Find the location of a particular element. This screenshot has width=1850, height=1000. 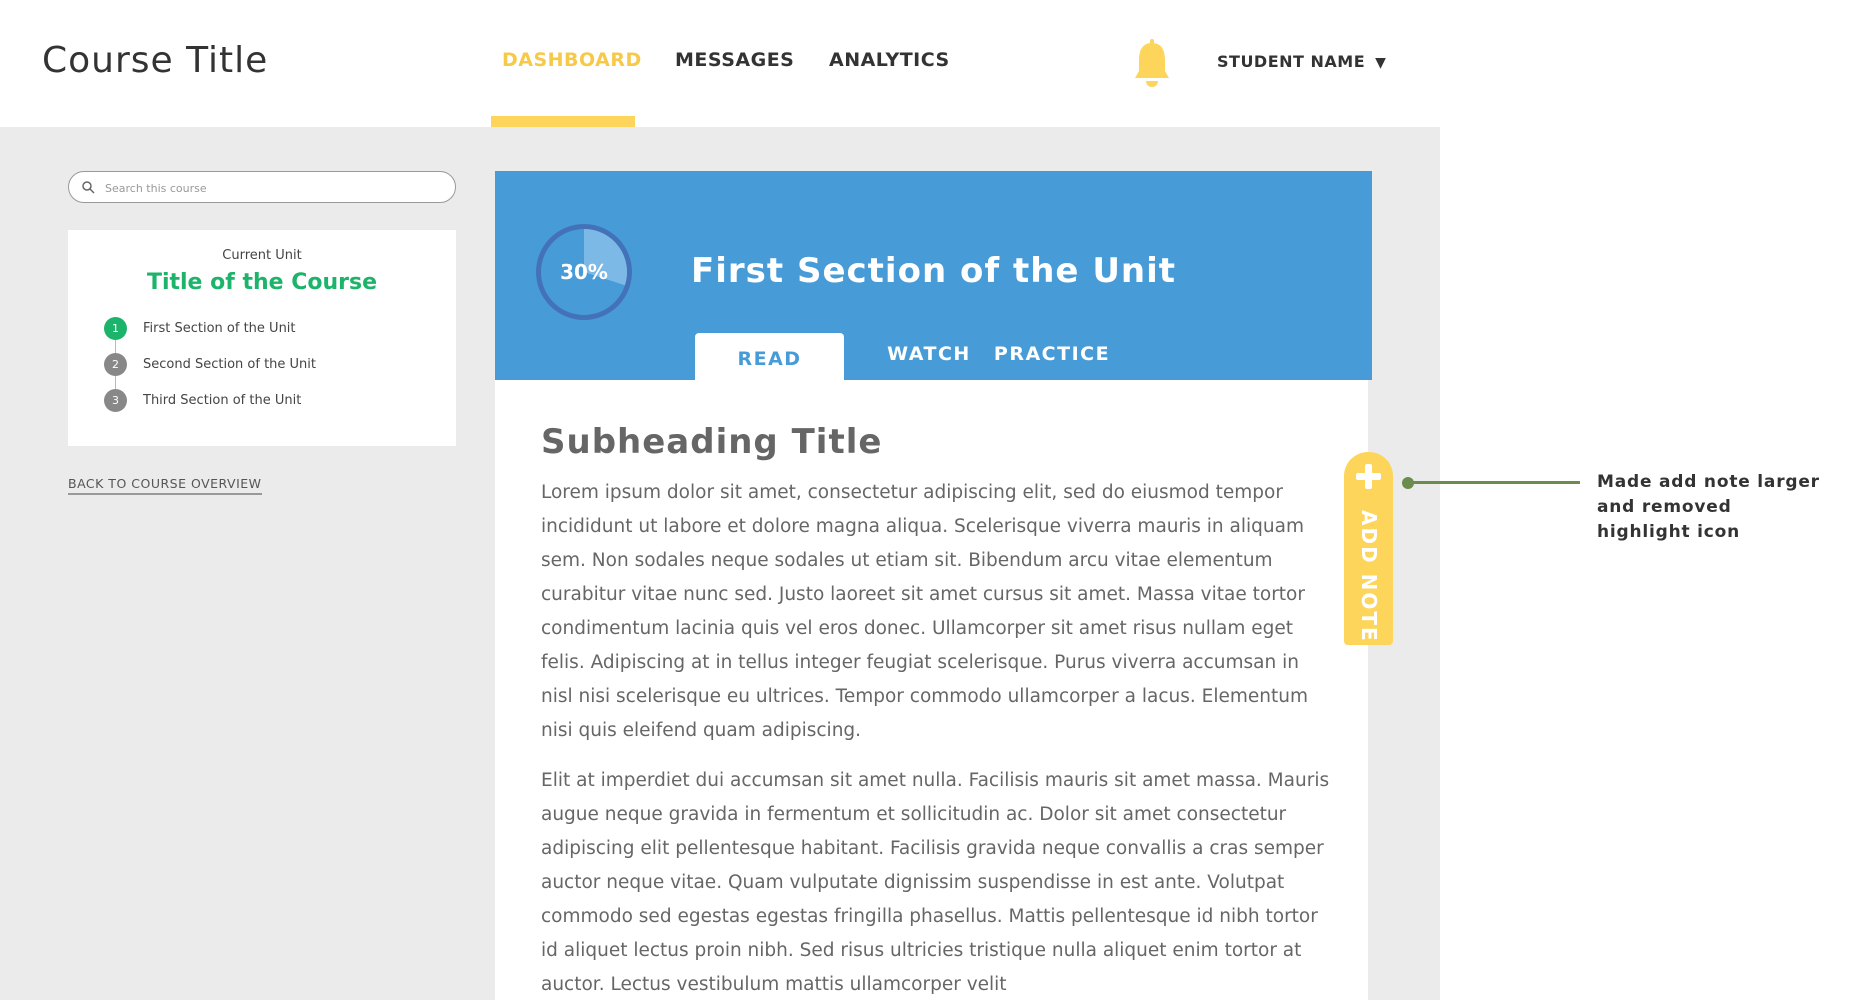

step-number-badge: 2 is located at coordinates (115, 364).